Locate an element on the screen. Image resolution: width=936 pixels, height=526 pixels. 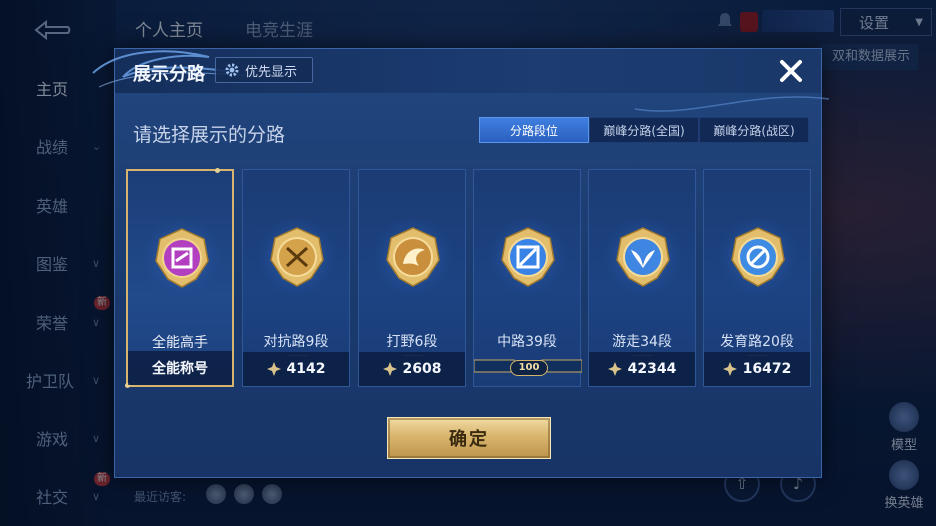
lane-name: 对抗路9段 is located at coordinates (296, 342).